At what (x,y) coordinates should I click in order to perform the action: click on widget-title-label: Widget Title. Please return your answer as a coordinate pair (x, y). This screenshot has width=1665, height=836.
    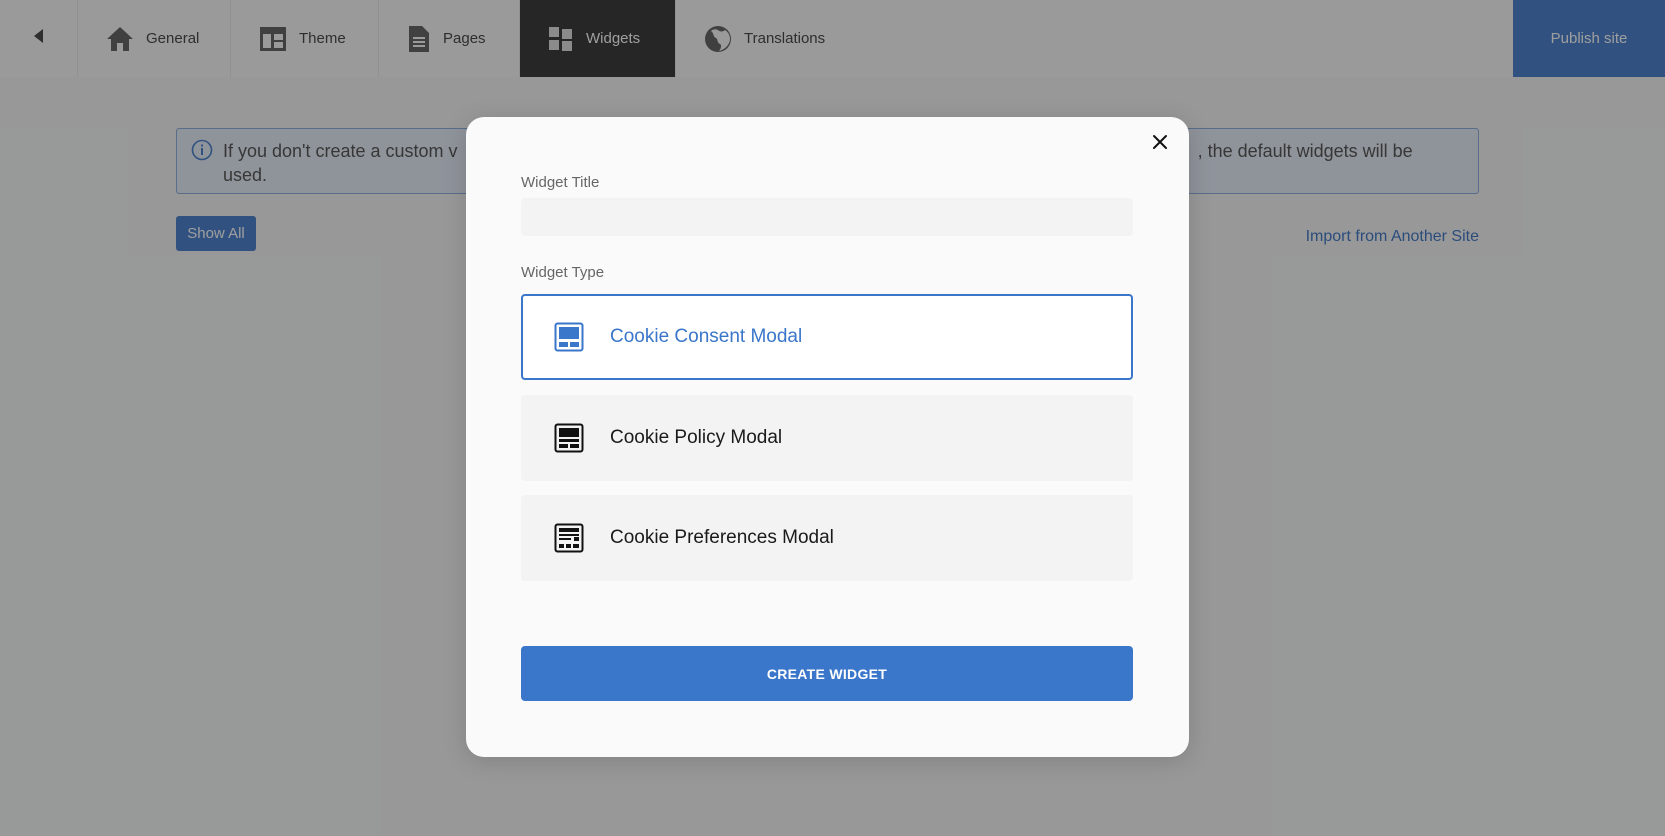
    Looking at the image, I should click on (560, 182).